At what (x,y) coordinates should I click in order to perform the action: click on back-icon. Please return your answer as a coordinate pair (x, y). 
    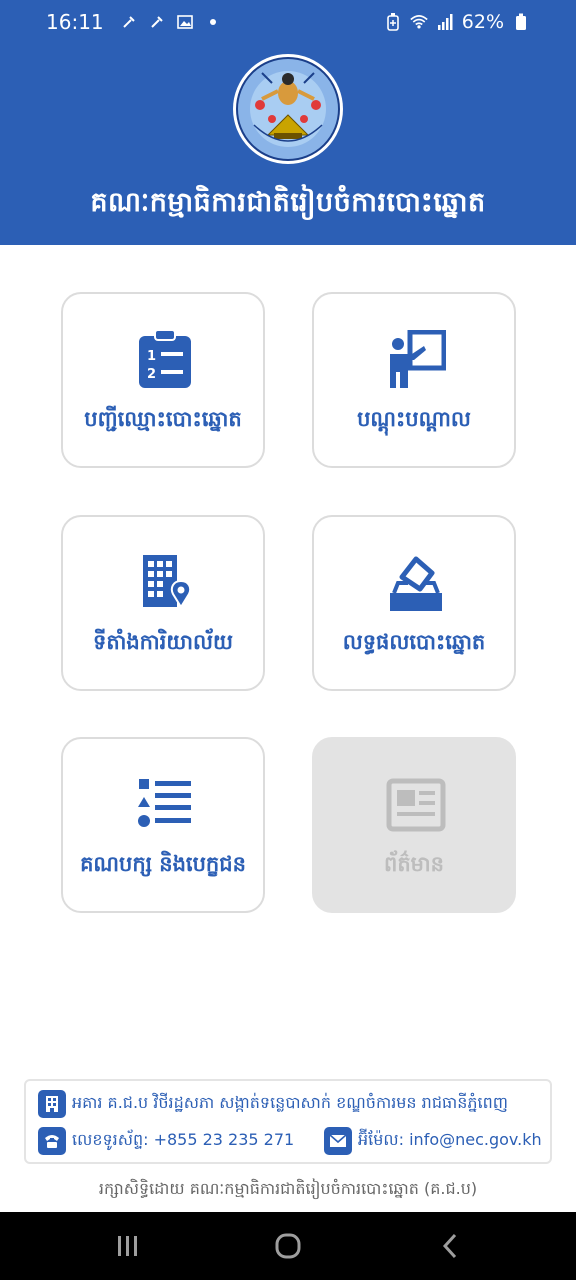
    Looking at the image, I should click on (450, 1246).